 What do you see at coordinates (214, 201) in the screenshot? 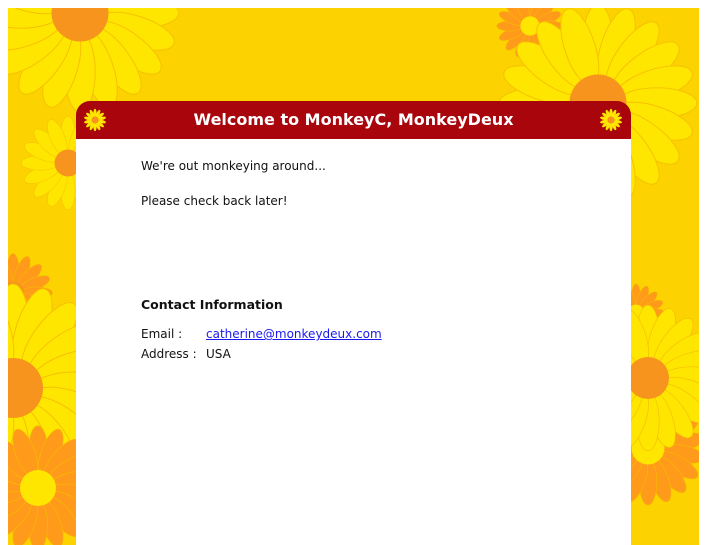
I see `check-back-message: Please check back later!` at bounding box center [214, 201].